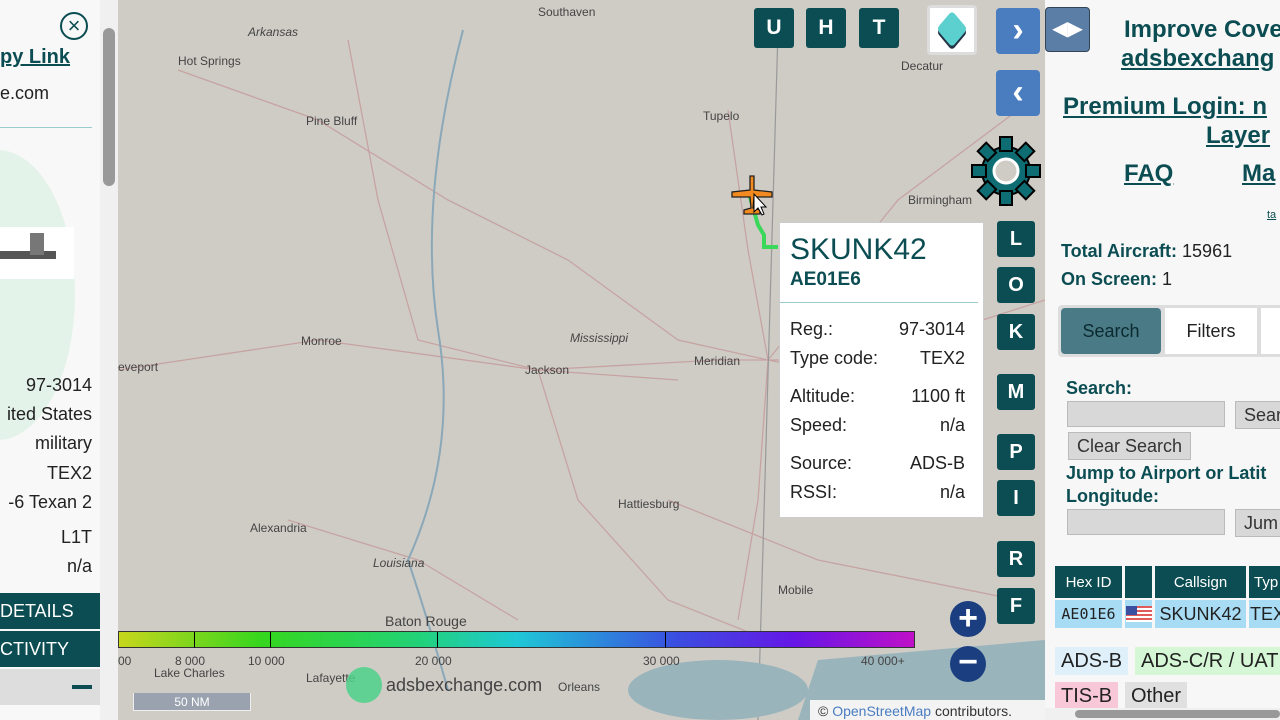 The height and width of the screenshot is (720, 1280). I want to click on popup-row-type: Type code: TEX2, so click(877, 358).